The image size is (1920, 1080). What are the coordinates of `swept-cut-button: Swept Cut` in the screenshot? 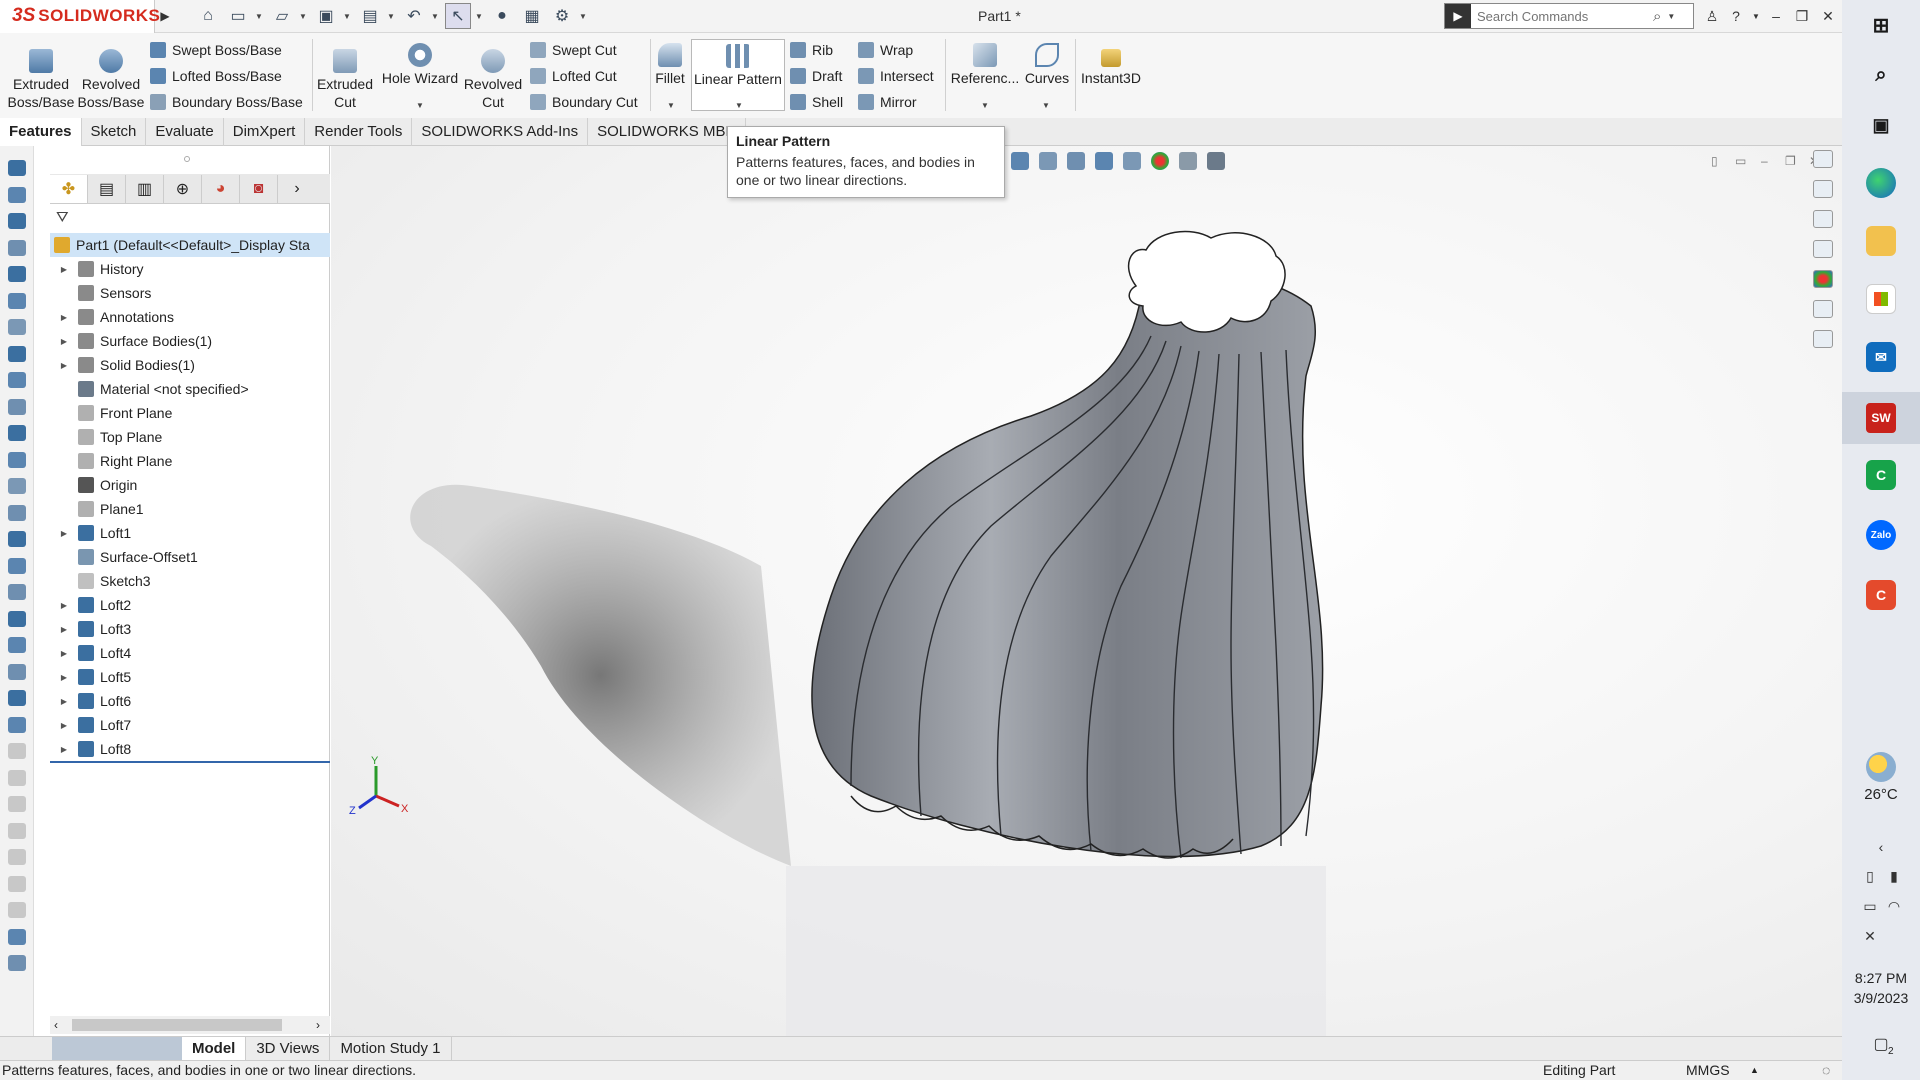 It's located at (573, 50).